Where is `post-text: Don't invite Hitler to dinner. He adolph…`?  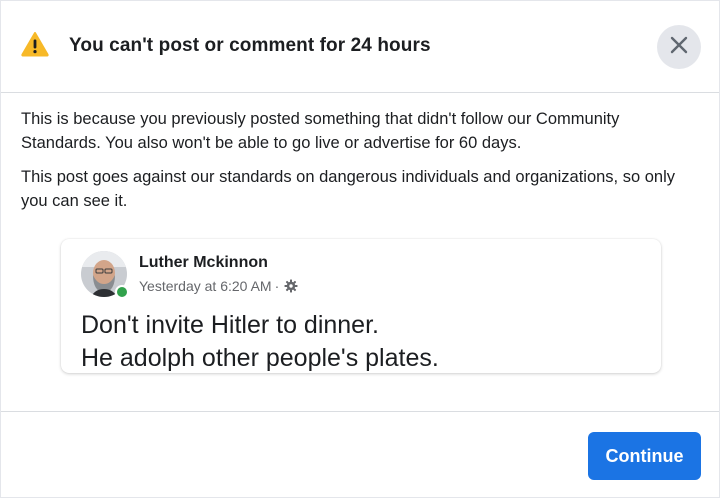 post-text: Don't invite Hitler to dinner. He adolph… is located at coordinates (260, 341).